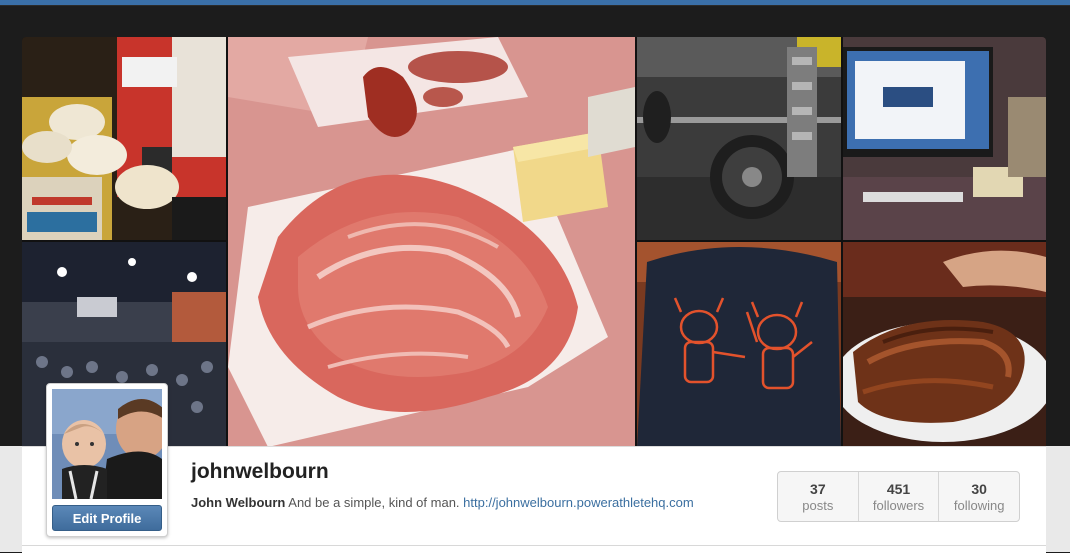 The width and height of the screenshot is (1070, 553). I want to click on edit-profile-button: Edit Profile, so click(107, 518).